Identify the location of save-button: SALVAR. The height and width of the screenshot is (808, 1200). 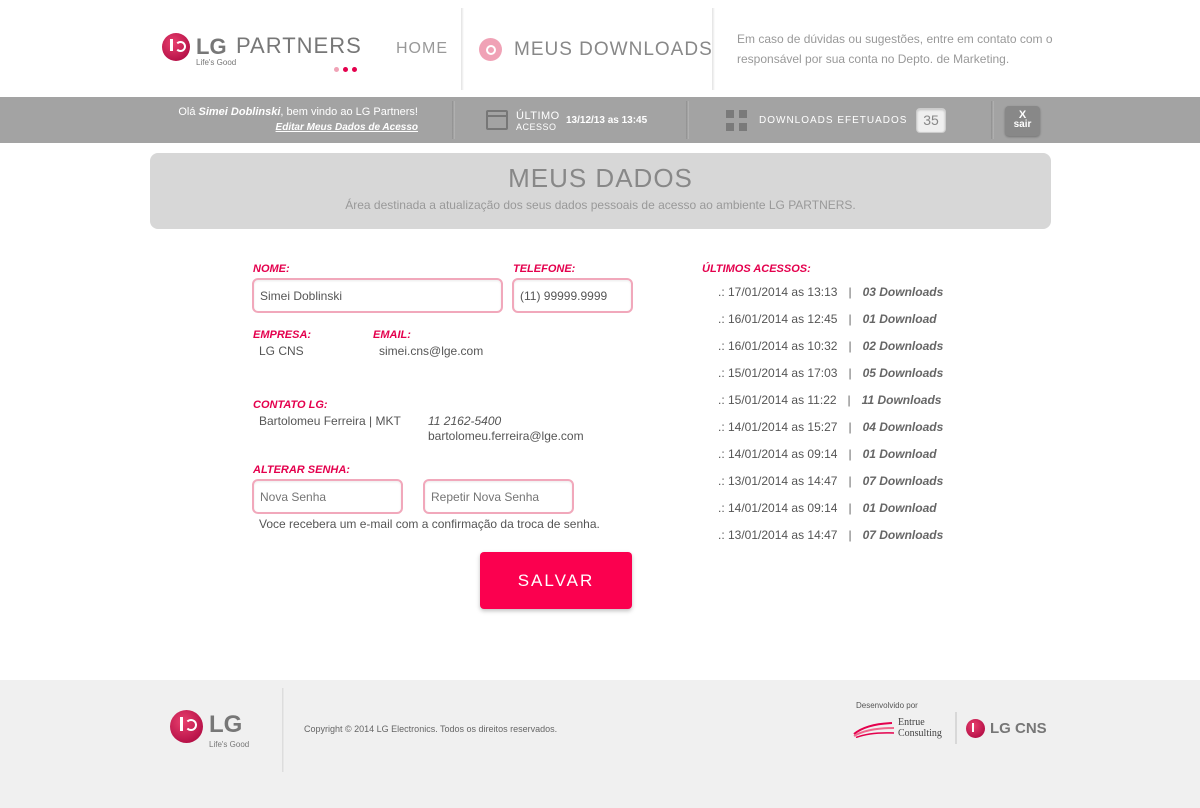
(556, 580).